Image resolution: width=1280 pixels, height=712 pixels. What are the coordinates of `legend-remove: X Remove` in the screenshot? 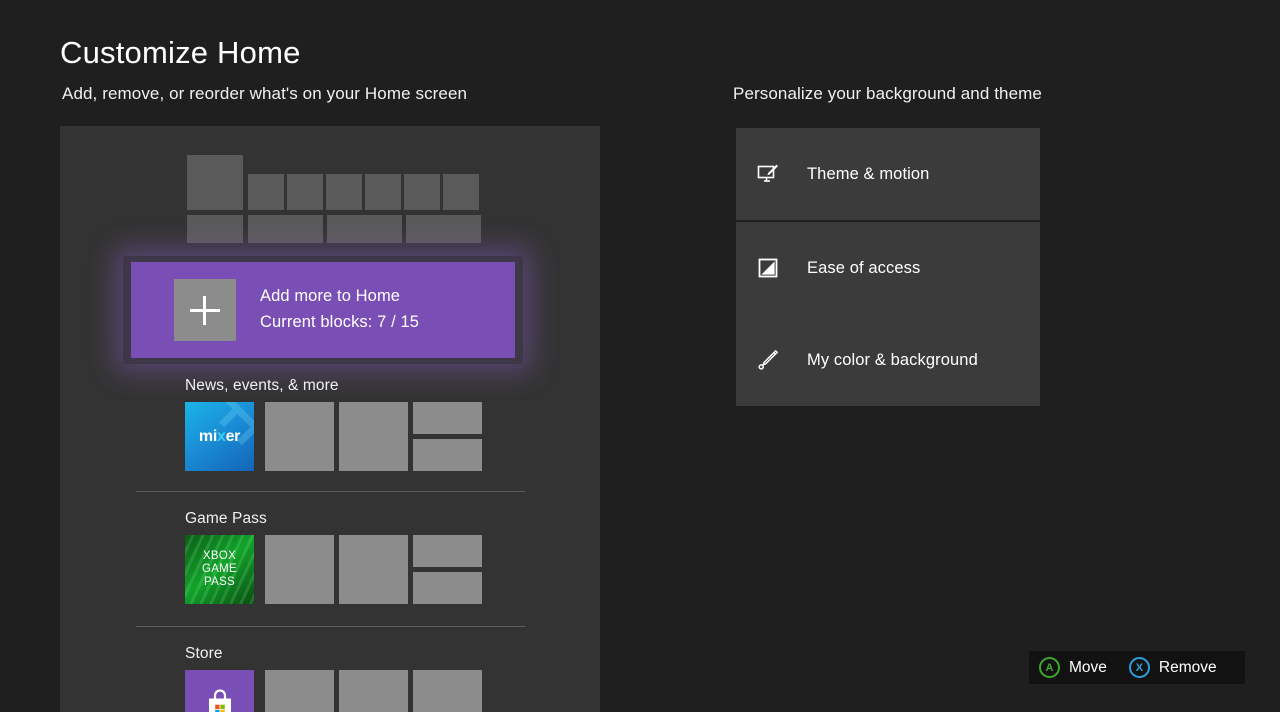 It's located at (1172, 667).